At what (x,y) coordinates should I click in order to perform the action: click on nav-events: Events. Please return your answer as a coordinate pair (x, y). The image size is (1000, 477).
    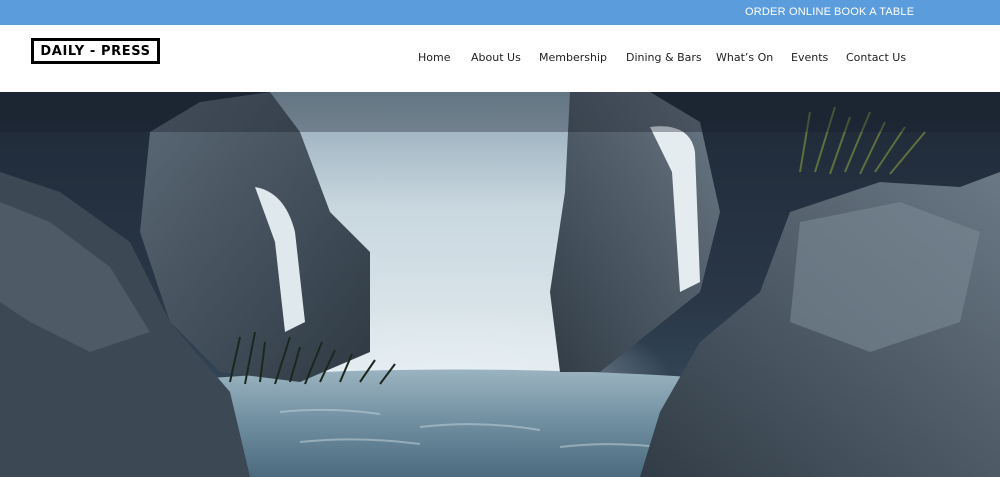
    Looking at the image, I should click on (809, 57).